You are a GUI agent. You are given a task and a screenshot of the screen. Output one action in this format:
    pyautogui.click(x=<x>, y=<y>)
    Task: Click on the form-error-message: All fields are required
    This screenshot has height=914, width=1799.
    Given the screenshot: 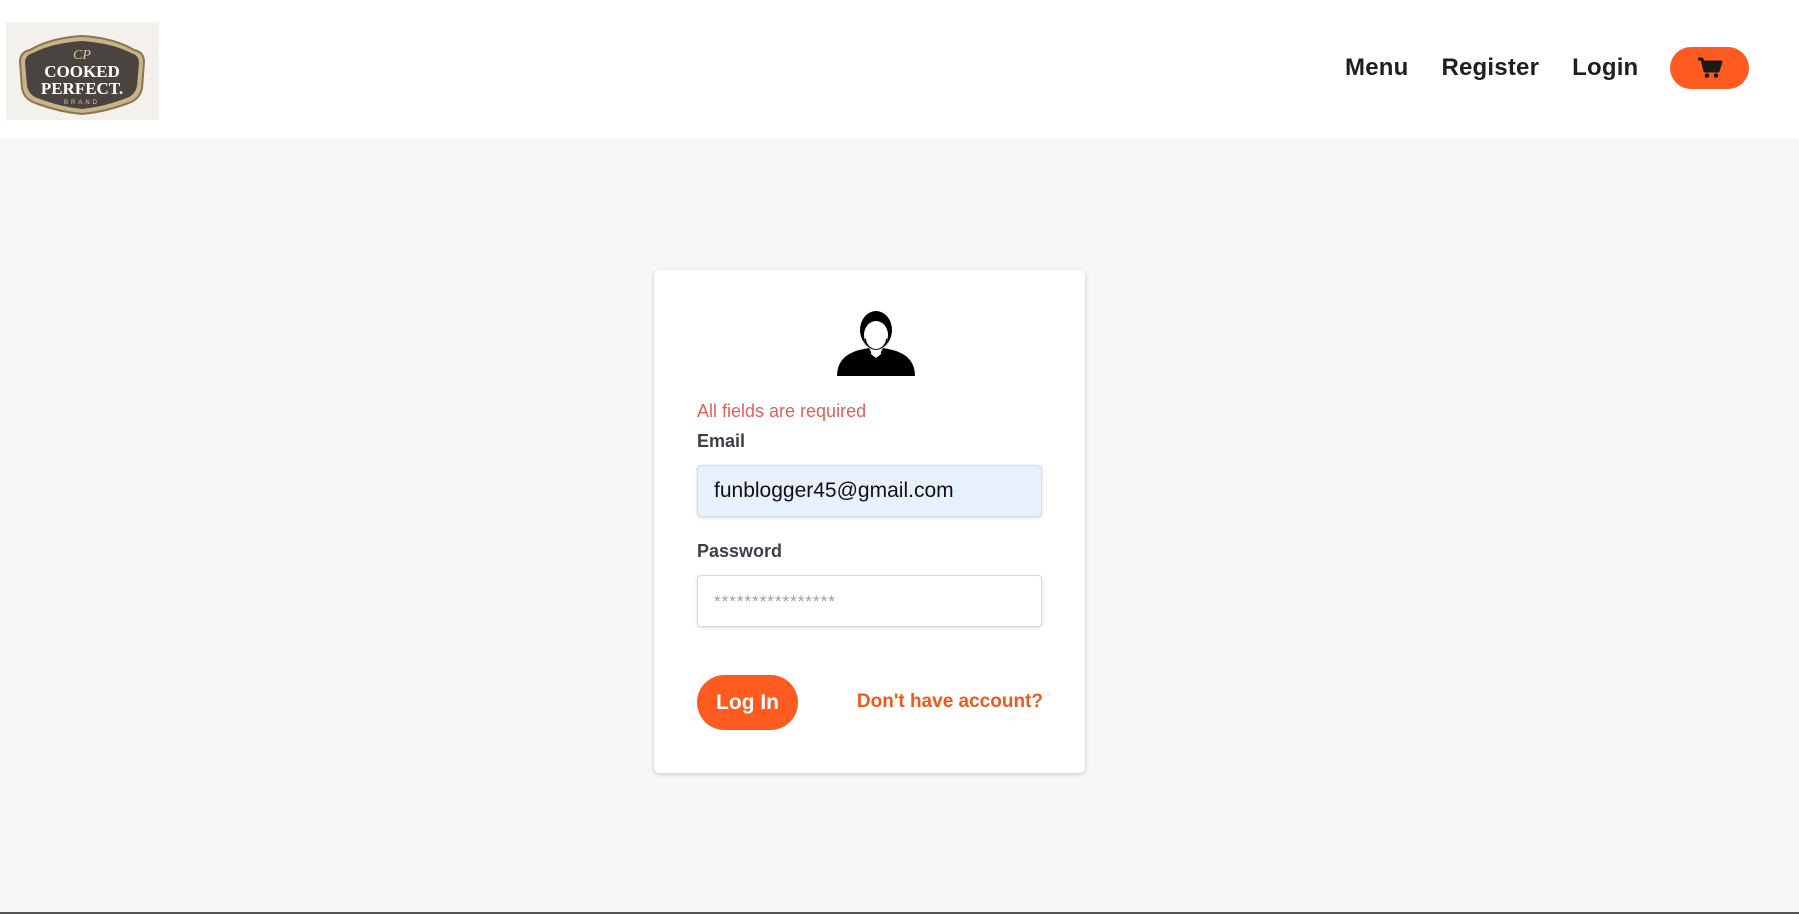 What is the action you would take?
    pyautogui.click(x=782, y=411)
    